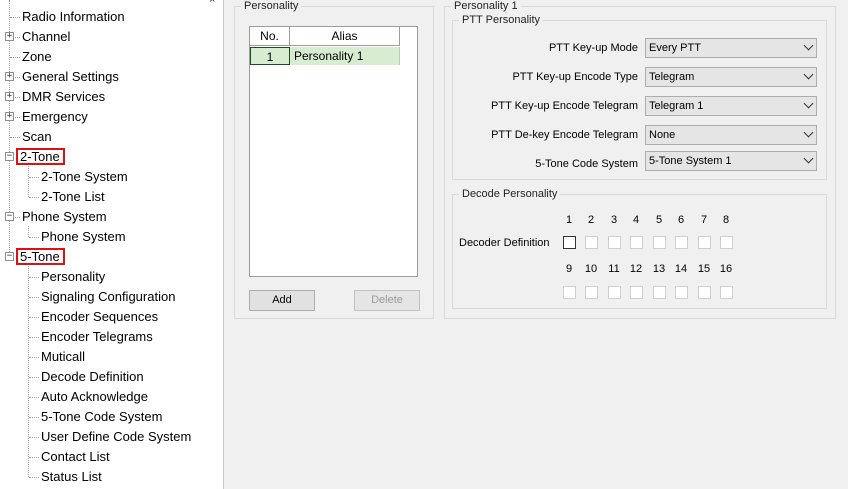 The width and height of the screenshot is (848, 489). What do you see at coordinates (270, 36) in the screenshot?
I see `column-header-no: No.` at bounding box center [270, 36].